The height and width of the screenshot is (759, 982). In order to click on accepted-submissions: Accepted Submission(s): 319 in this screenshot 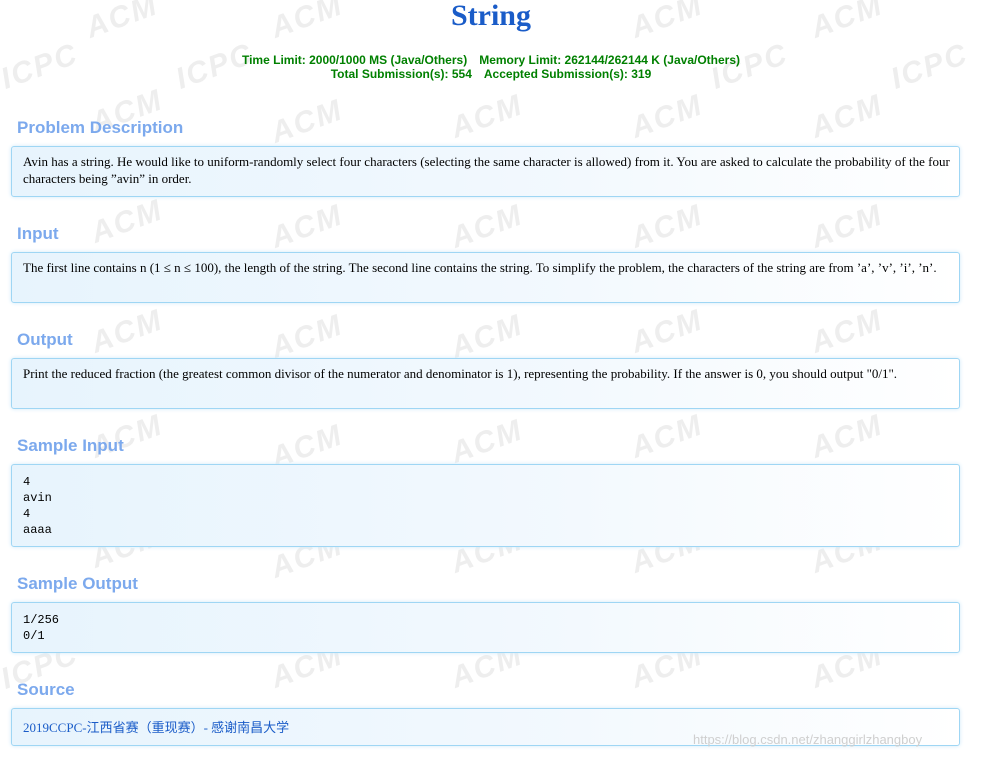, I will do `click(567, 74)`.